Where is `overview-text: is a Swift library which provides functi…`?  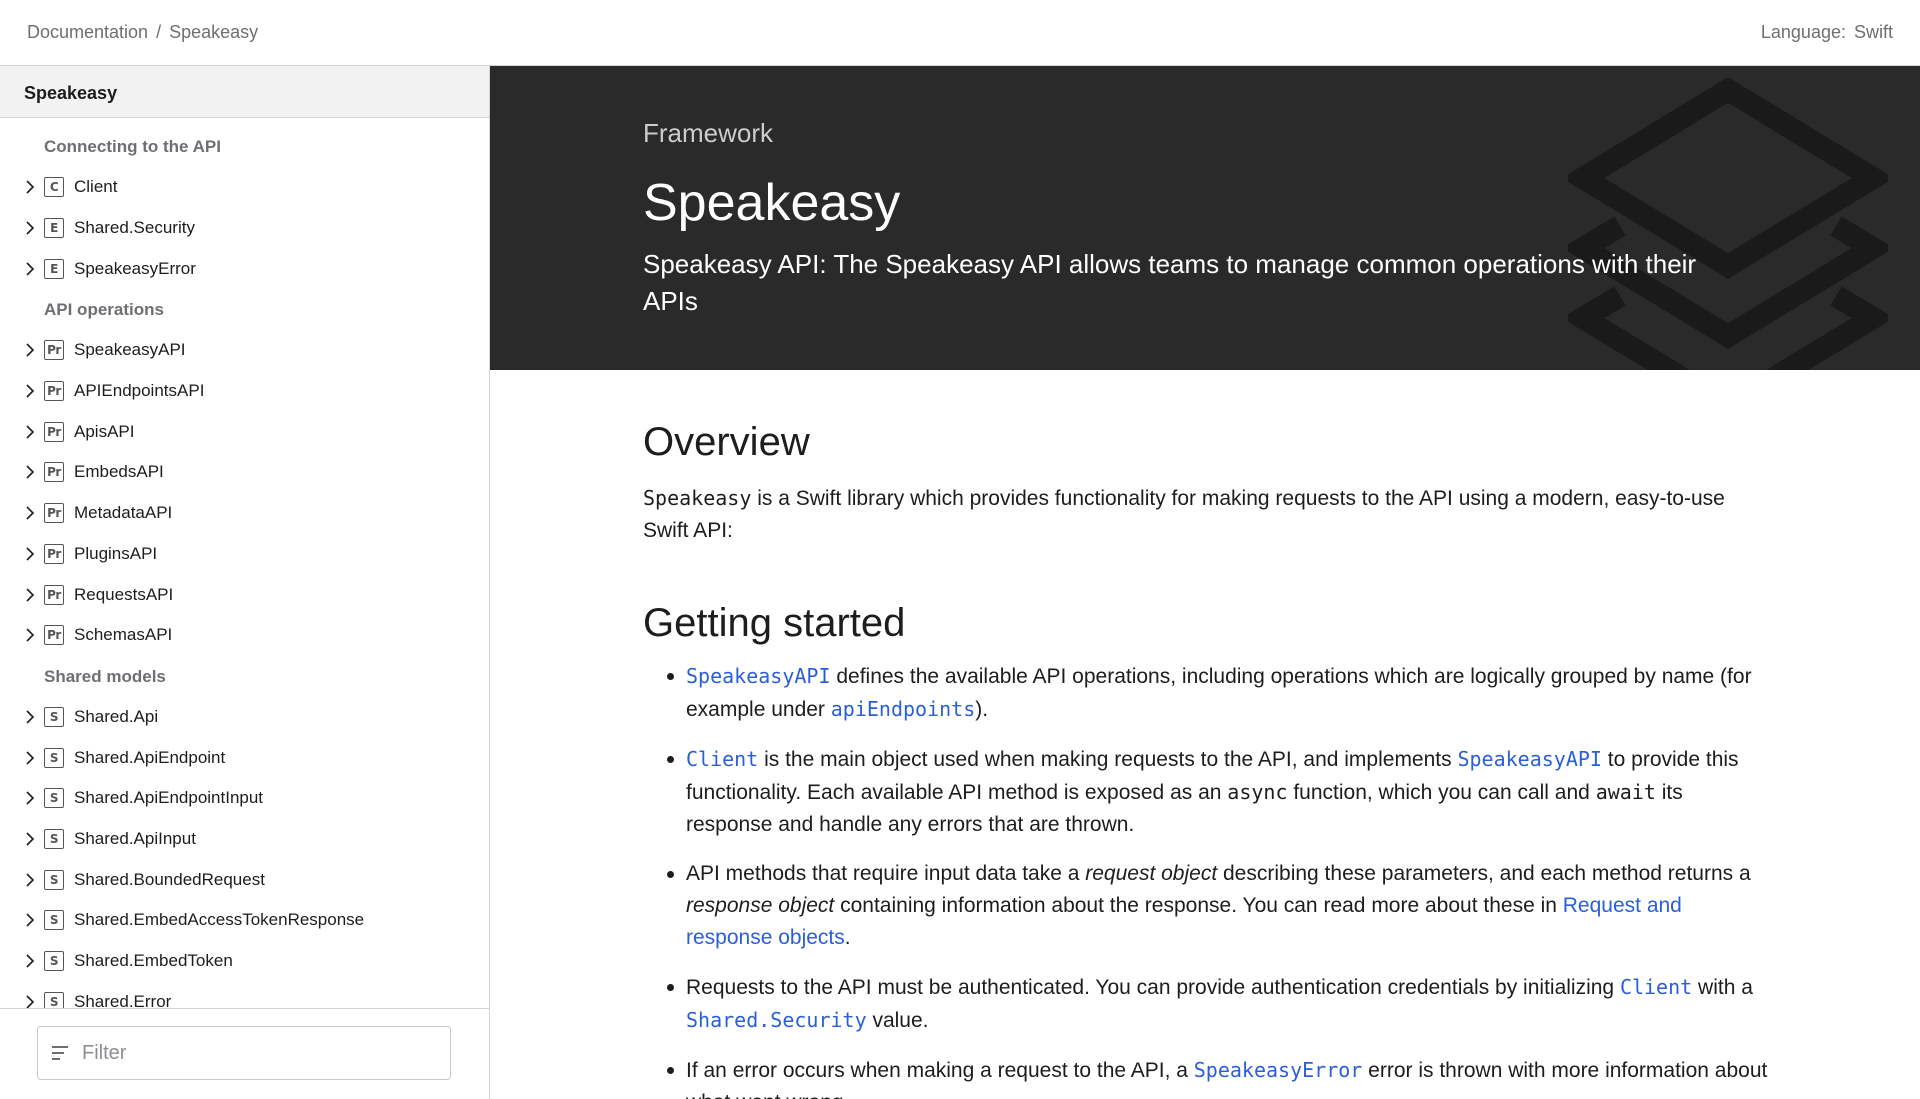
overview-text: is a Swift library which provides functi… is located at coordinates (1184, 514).